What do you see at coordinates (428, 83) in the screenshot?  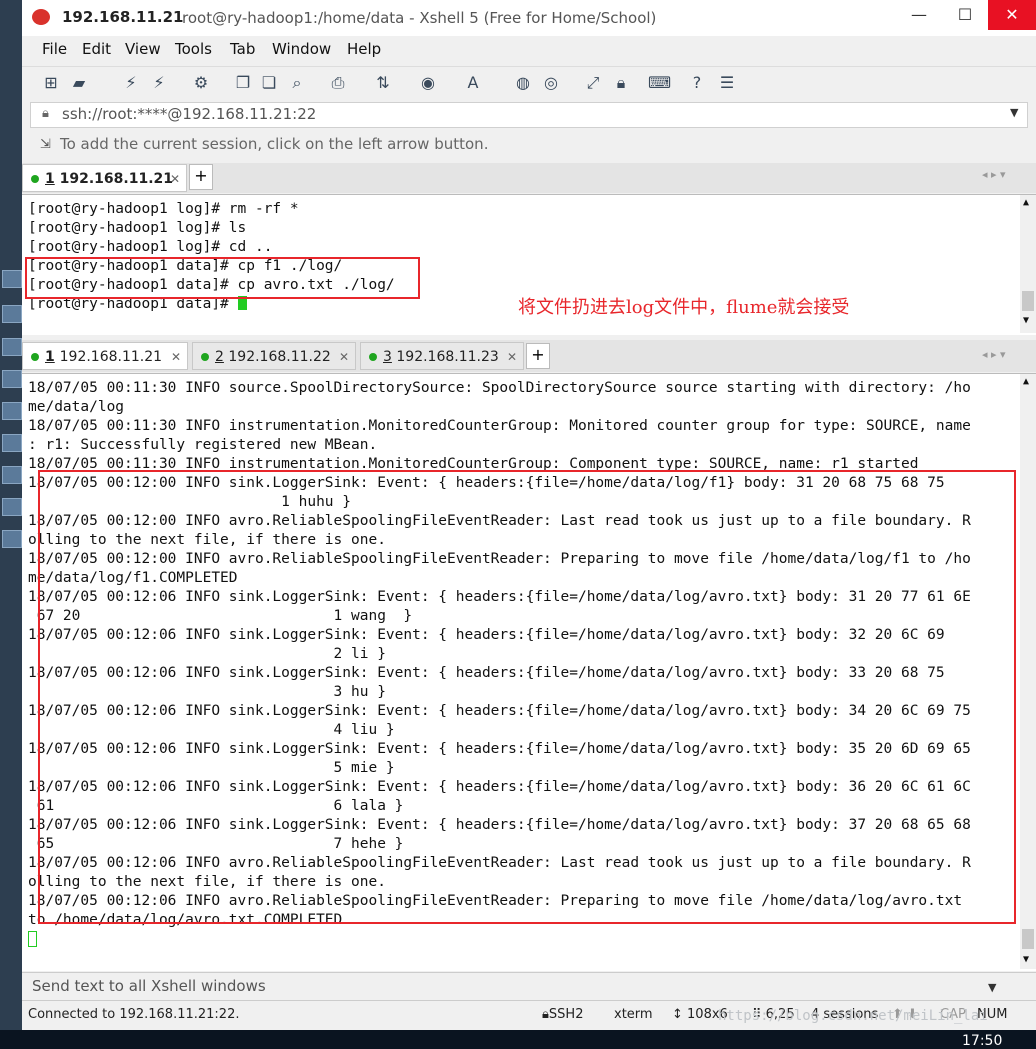 I see `globe-icon: ◉` at bounding box center [428, 83].